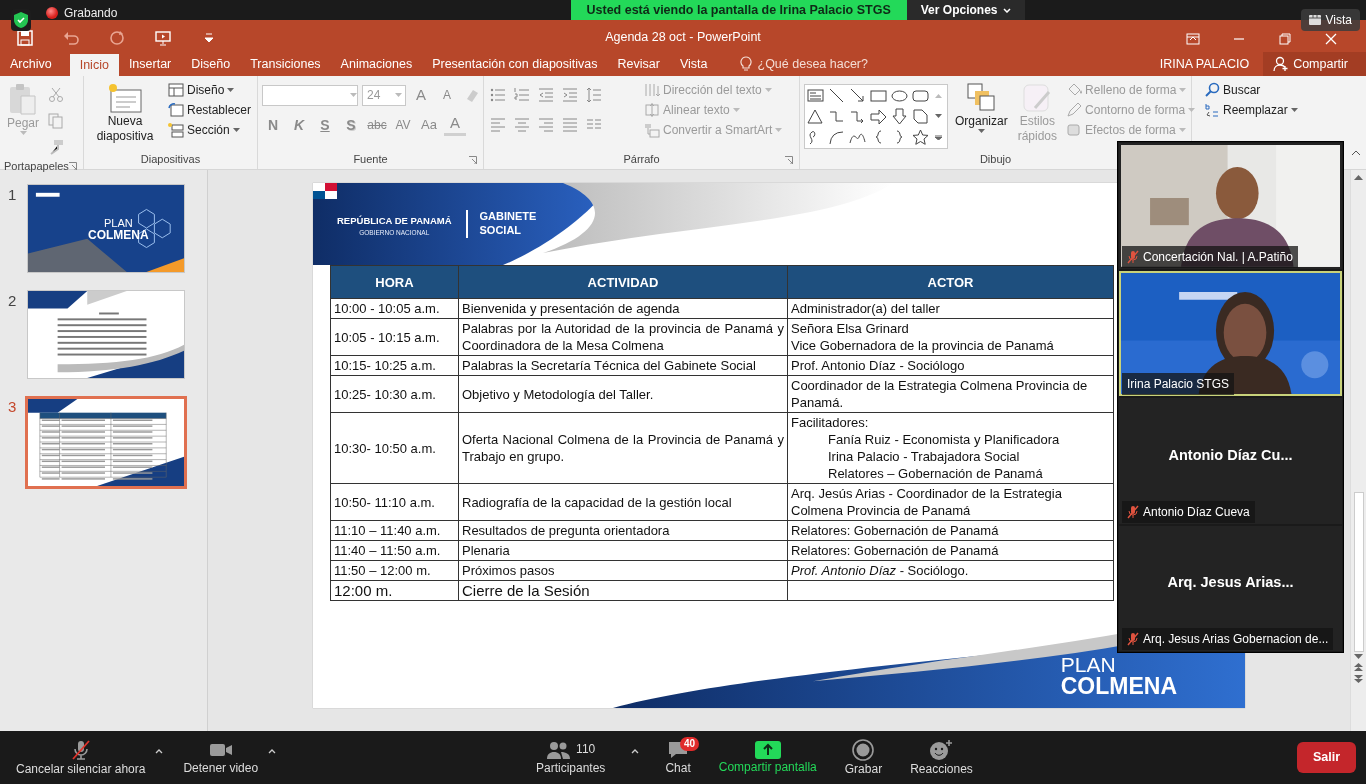  What do you see at coordinates (950, 365) in the screenshot?
I see `table-cell: Prof. Antonio Díaz - Sociólogo` at bounding box center [950, 365].